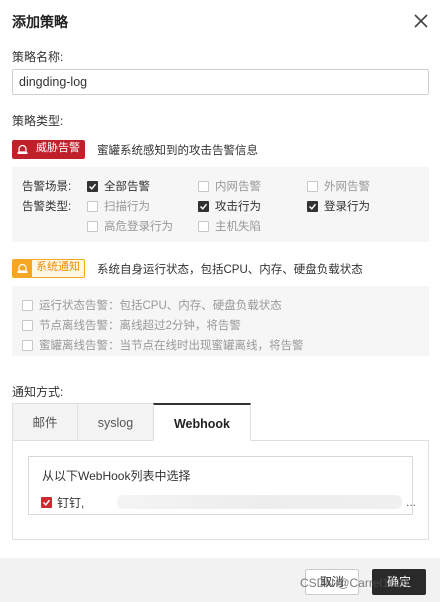 The width and height of the screenshot is (440, 602). I want to click on scene-label: 告警场景:, so click(47, 187).